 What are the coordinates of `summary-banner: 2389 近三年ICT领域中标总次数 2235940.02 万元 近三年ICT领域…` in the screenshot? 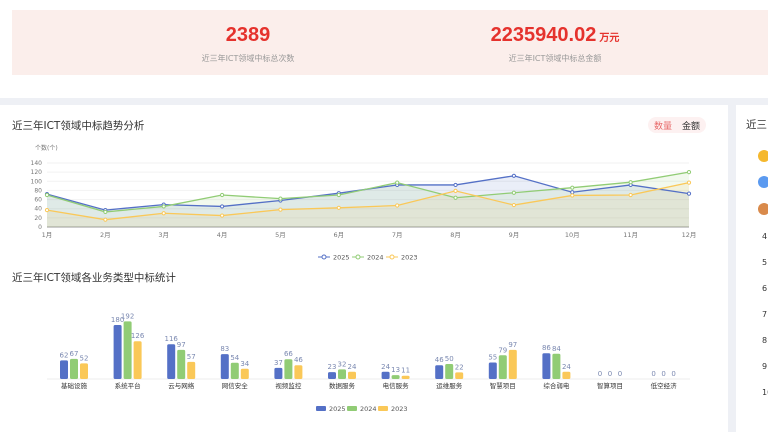 It's located at (390, 42).